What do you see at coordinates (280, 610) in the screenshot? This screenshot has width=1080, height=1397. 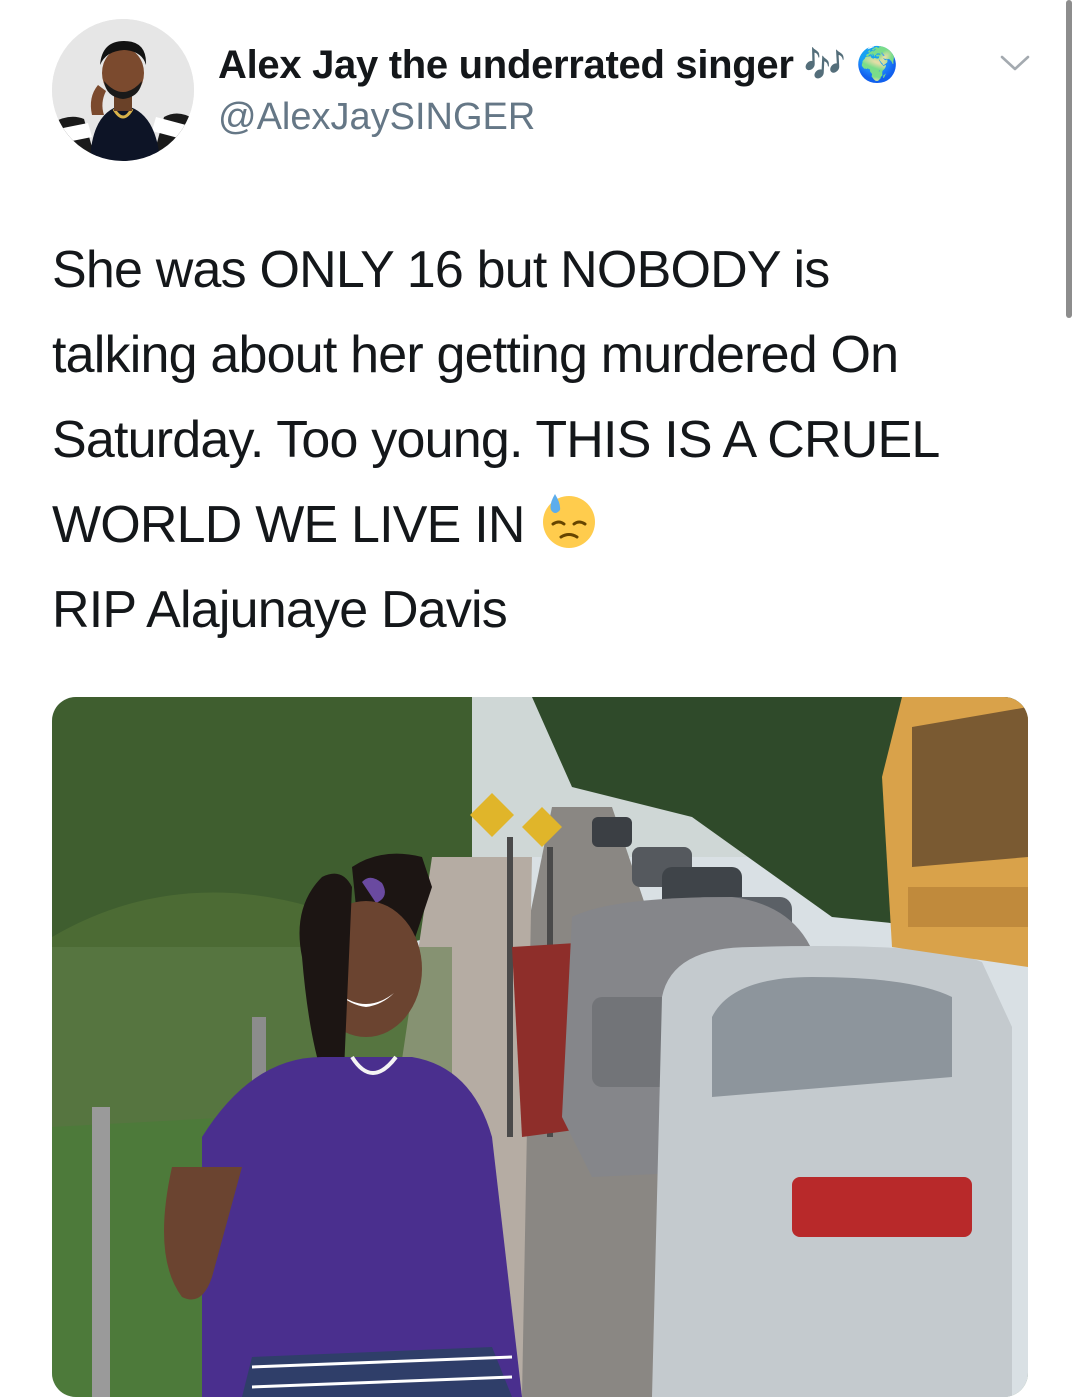 I see `tweet-line: RIP Alajunaye Davis` at bounding box center [280, 610].